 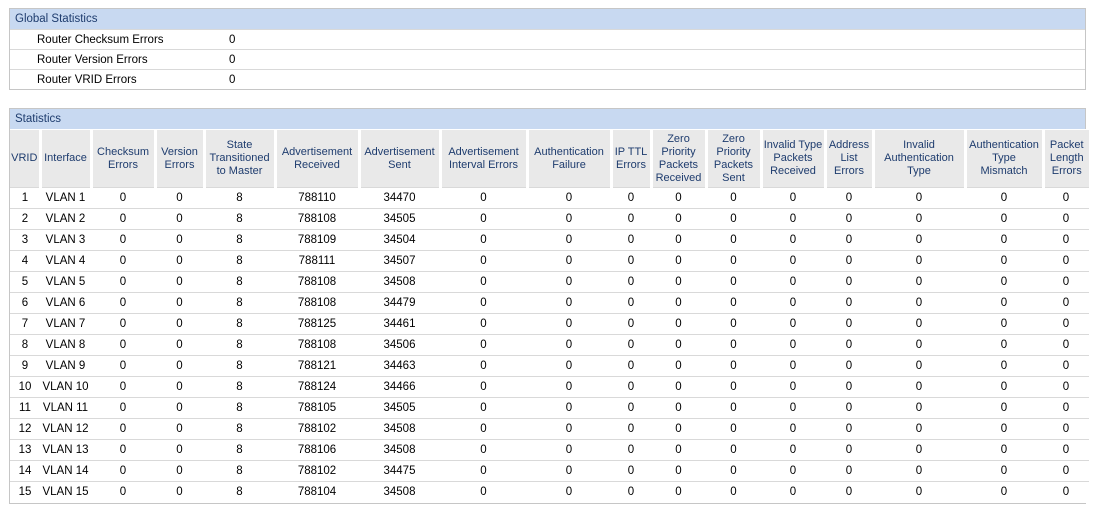 What do you see at coordinates (317, 219) in the screenshot?
I see `table-cell: 788108` at bounding box center [317, 219].